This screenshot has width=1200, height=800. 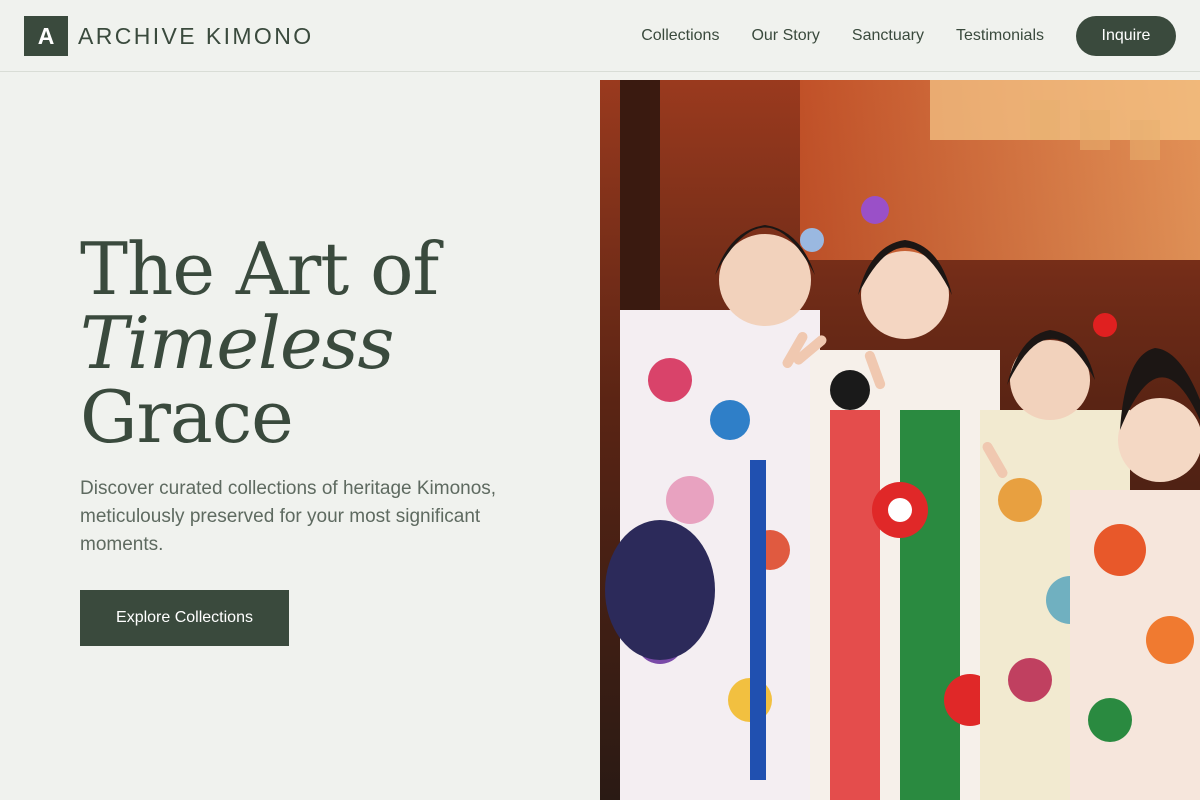 I want to click on inquire-button: Inquire, so click(x=1126, y=36).